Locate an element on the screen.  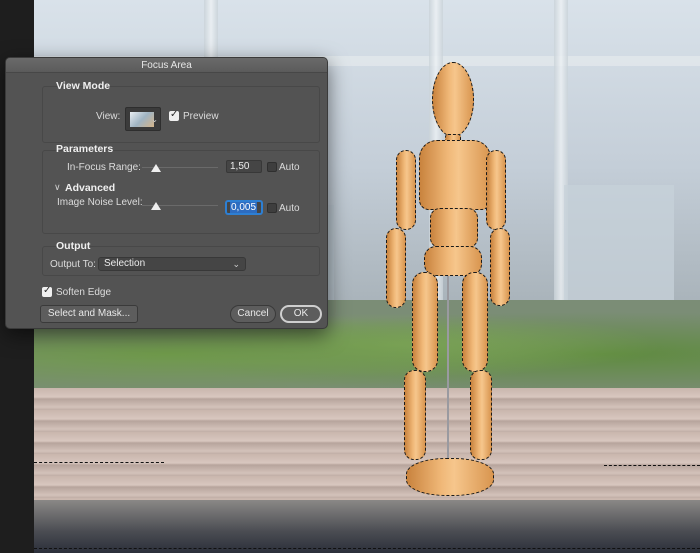
preview-label: Preview is located at coordinates (201, 116).